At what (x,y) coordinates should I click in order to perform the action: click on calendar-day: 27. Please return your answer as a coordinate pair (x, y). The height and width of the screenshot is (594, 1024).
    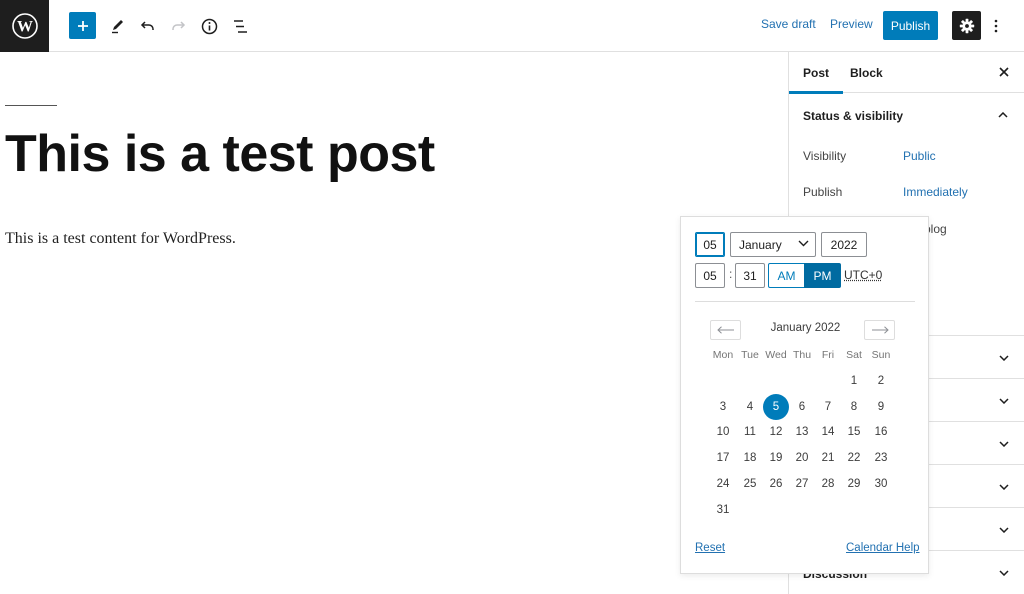
    Looking at the image, I should click on (802, 484).